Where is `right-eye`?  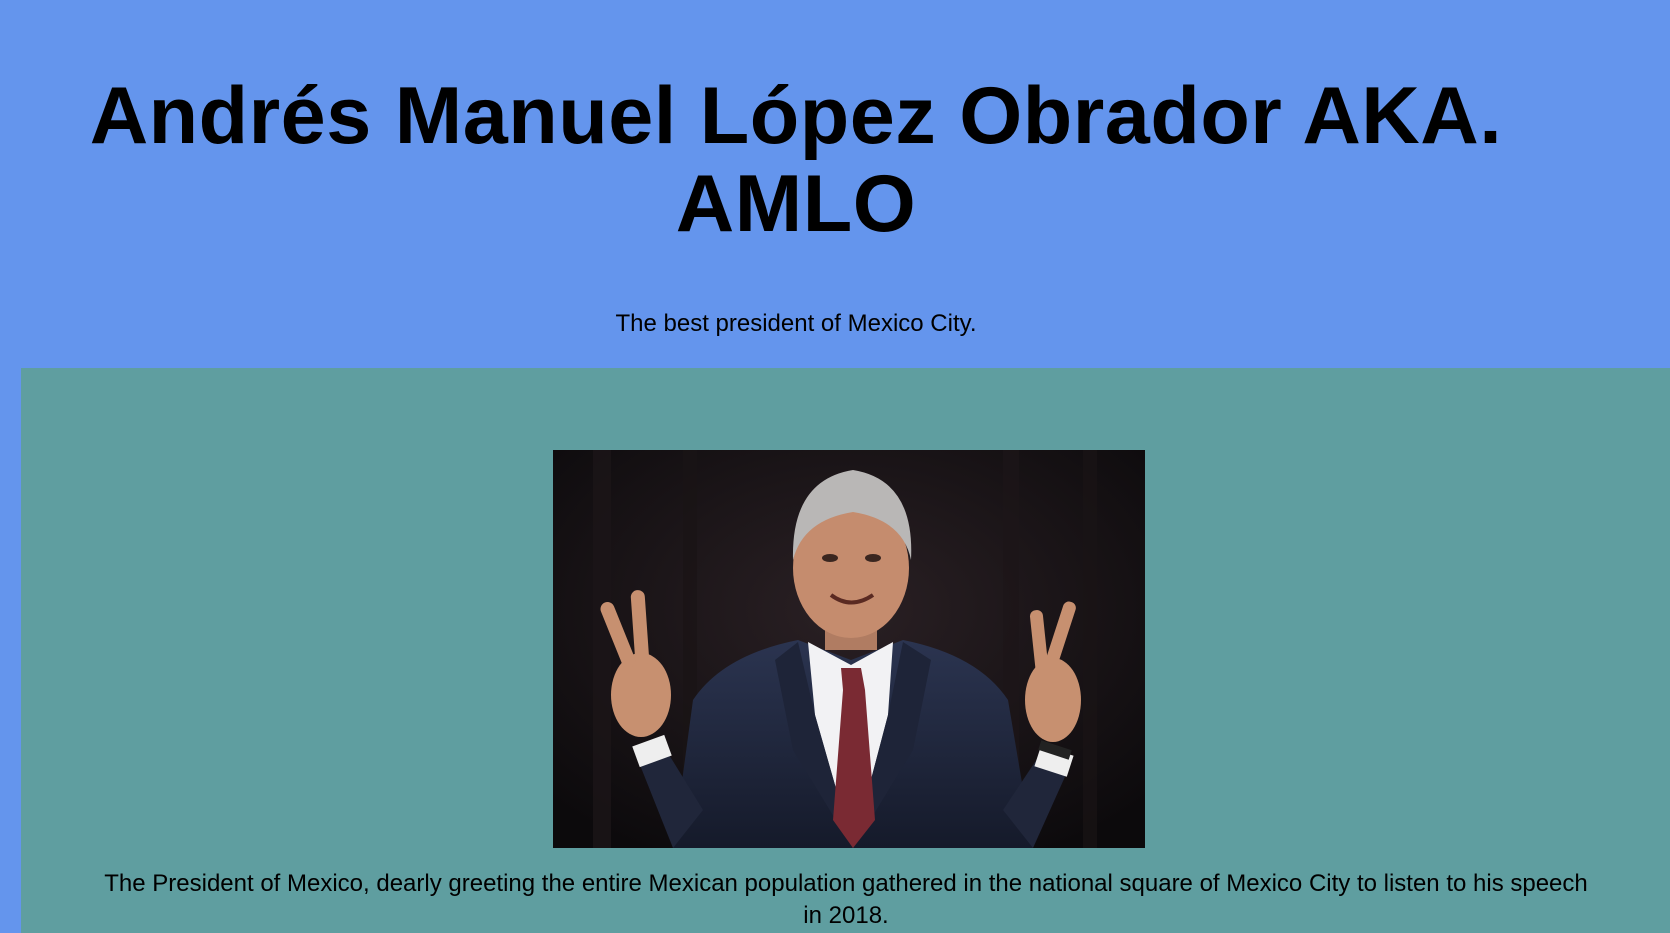
right-eye is located at coordinates (873, 558).